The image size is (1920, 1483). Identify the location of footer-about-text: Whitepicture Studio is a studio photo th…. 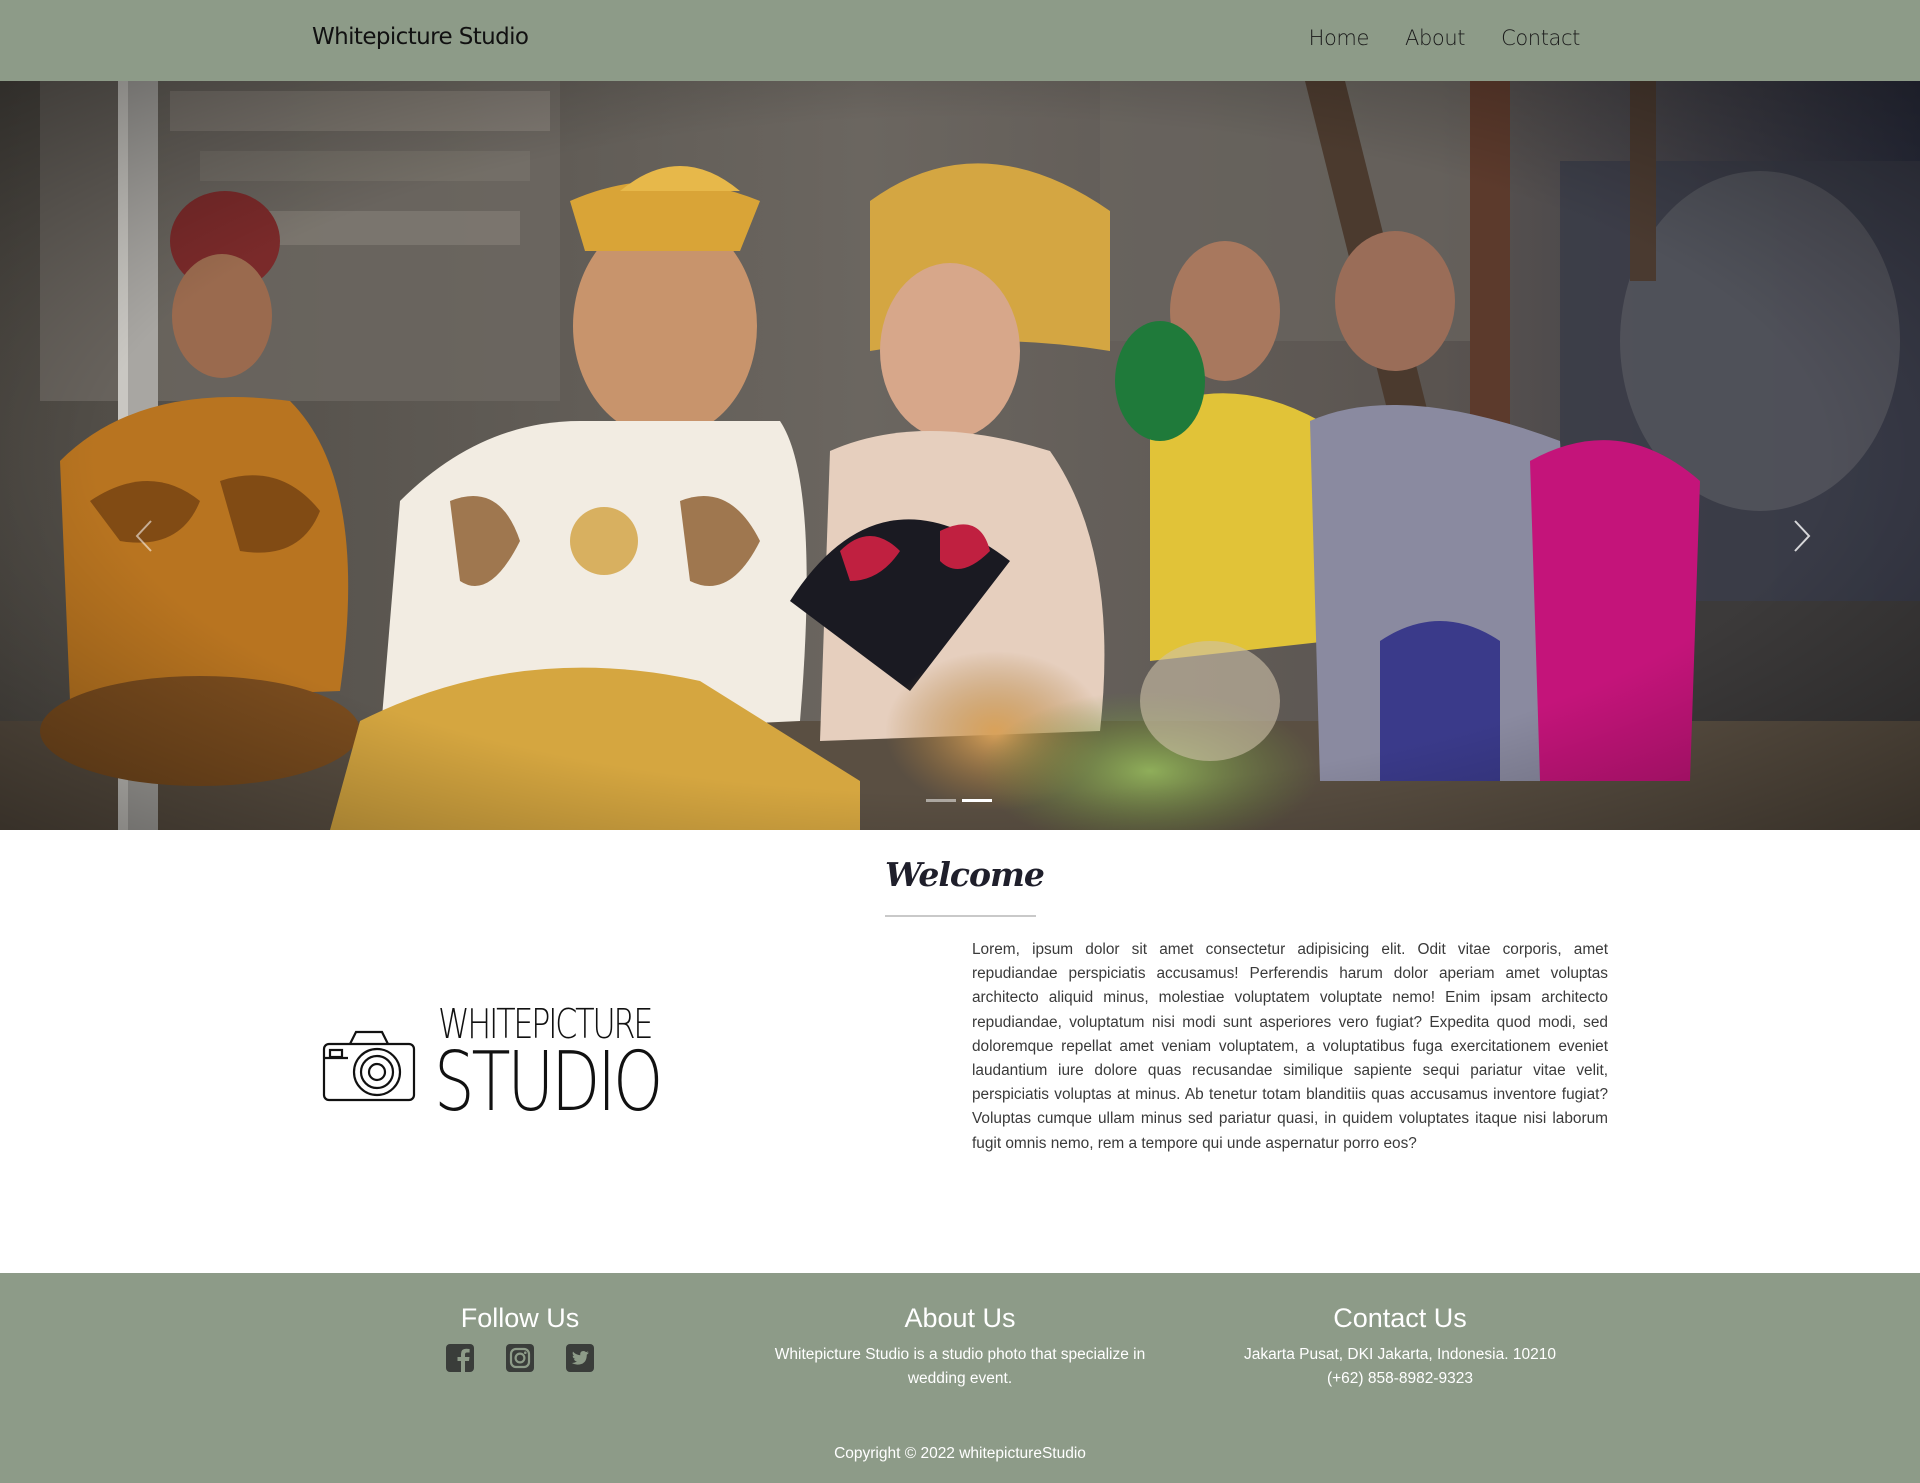
(960, 1366).